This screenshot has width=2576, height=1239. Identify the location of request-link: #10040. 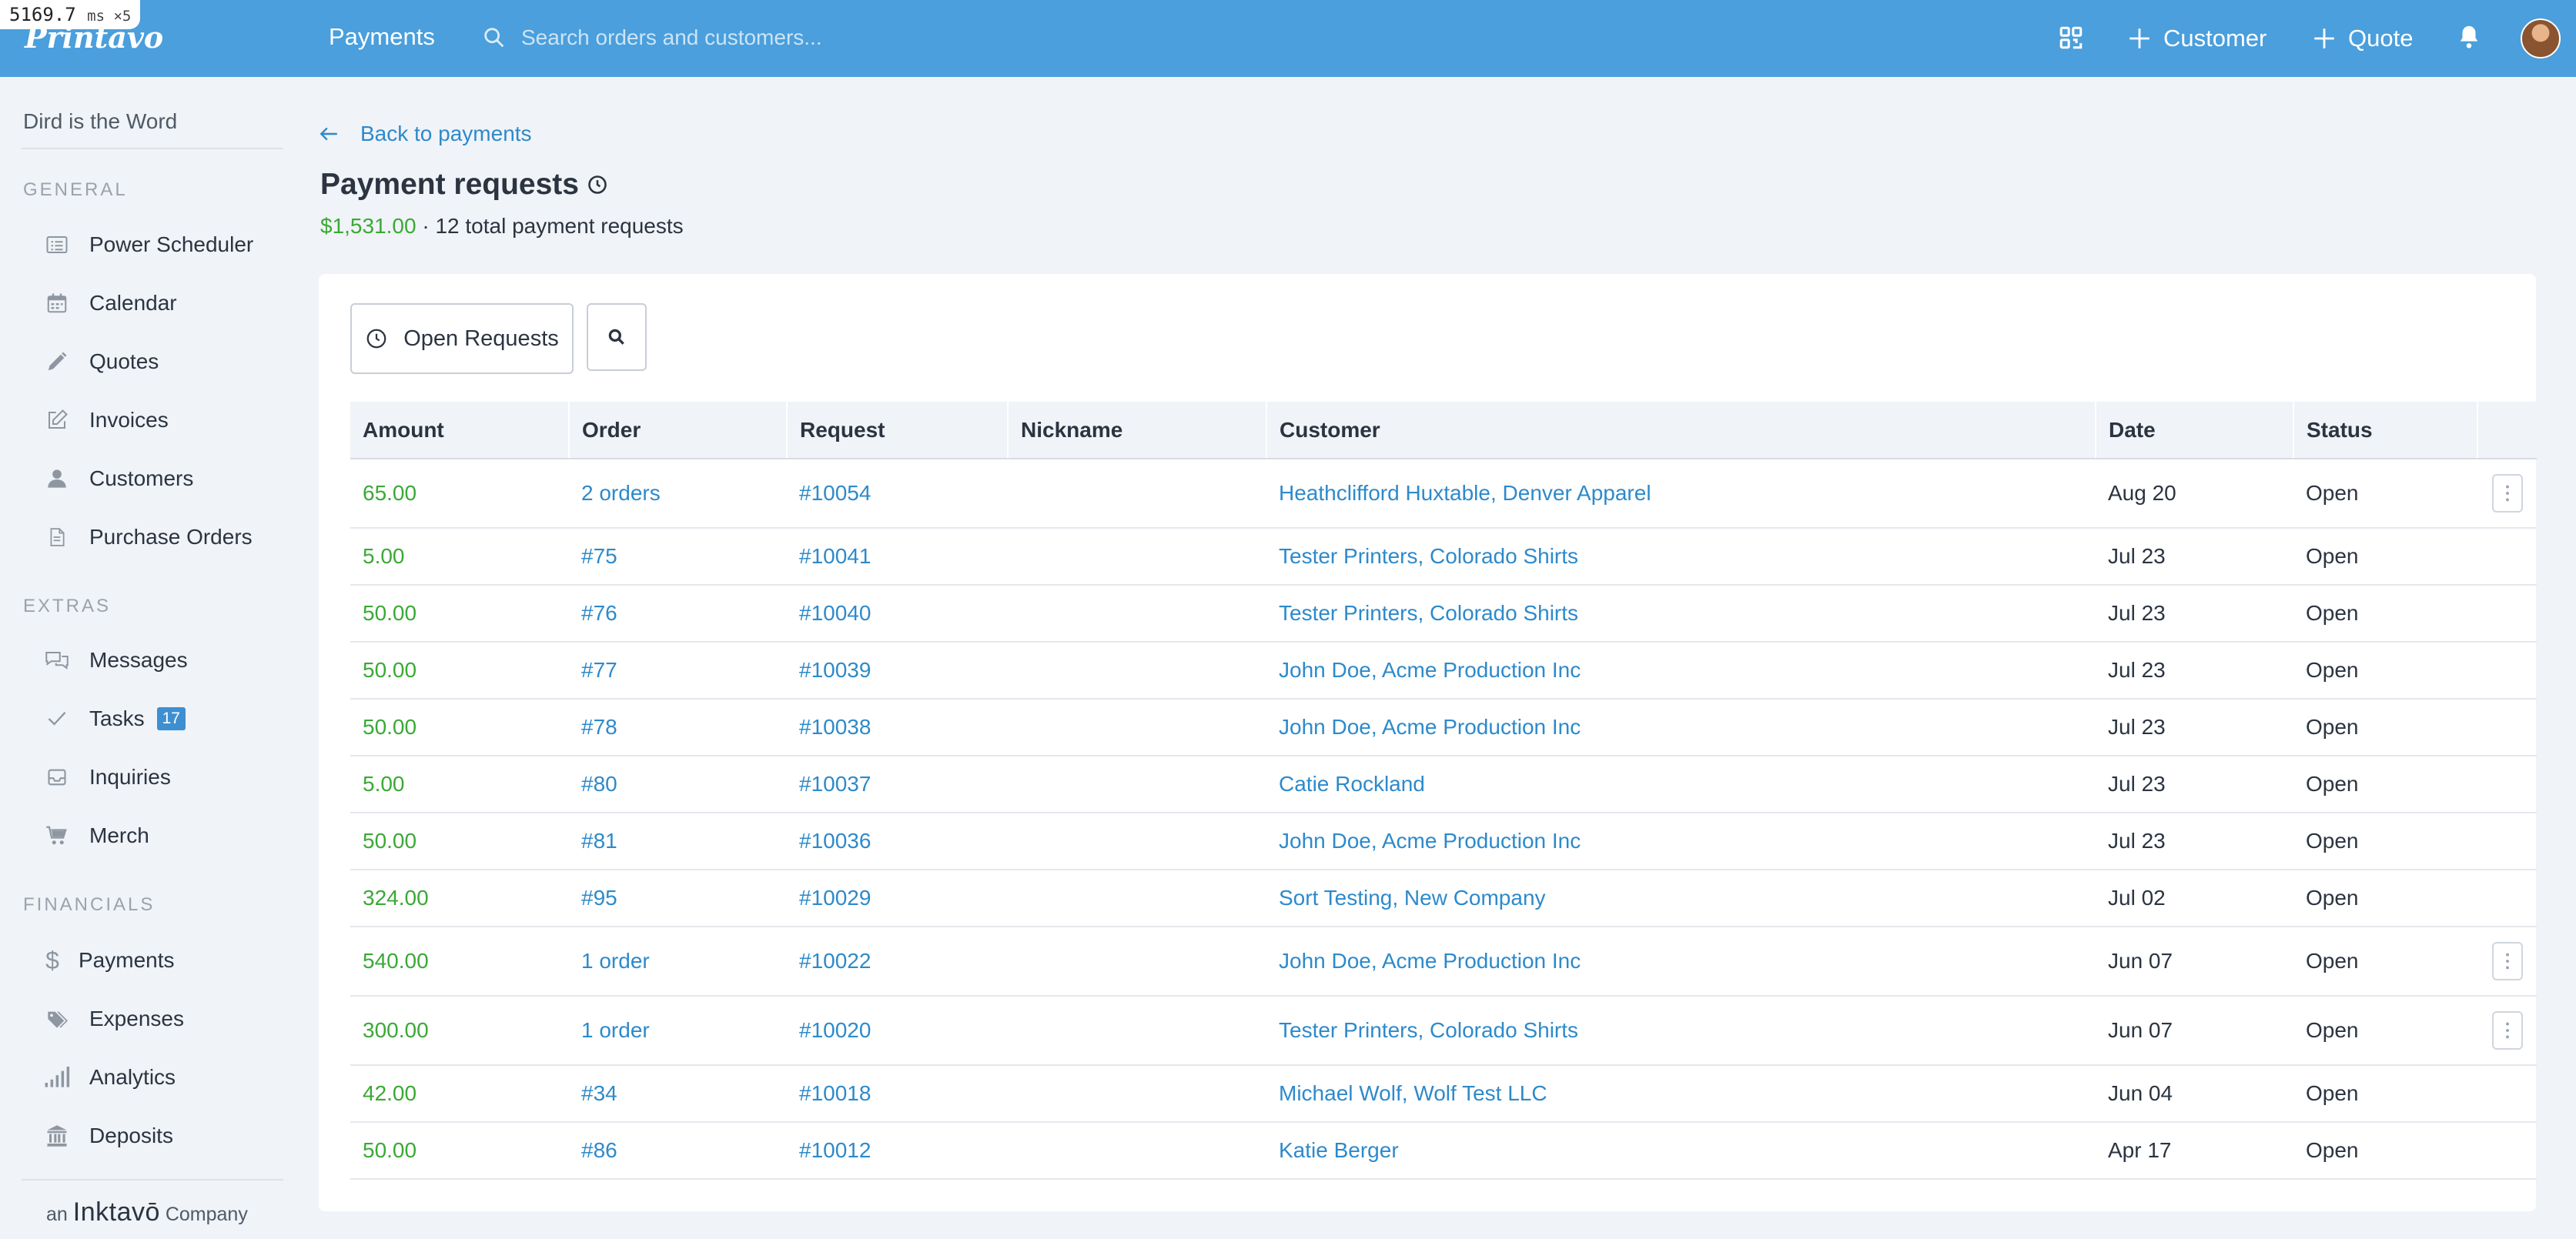
(898, 614).